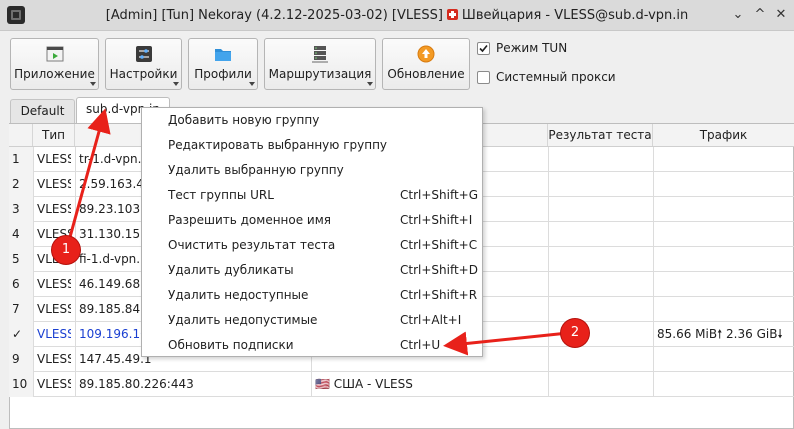 The image size is (794, 429). I want to click on annotation-badge-2: 2, so click(575, 333).